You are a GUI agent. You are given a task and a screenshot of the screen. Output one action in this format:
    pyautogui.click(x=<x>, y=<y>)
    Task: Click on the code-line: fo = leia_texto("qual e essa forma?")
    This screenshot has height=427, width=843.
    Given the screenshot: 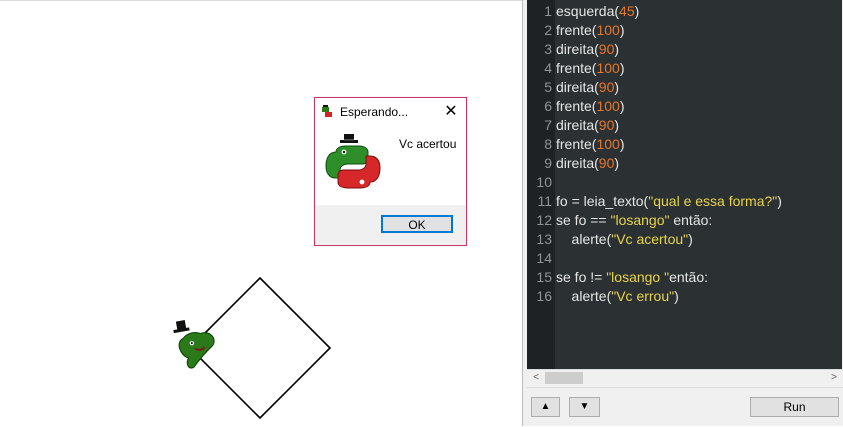 What is the action you would take?
    pyautogui.click(x=669, y=201)
    